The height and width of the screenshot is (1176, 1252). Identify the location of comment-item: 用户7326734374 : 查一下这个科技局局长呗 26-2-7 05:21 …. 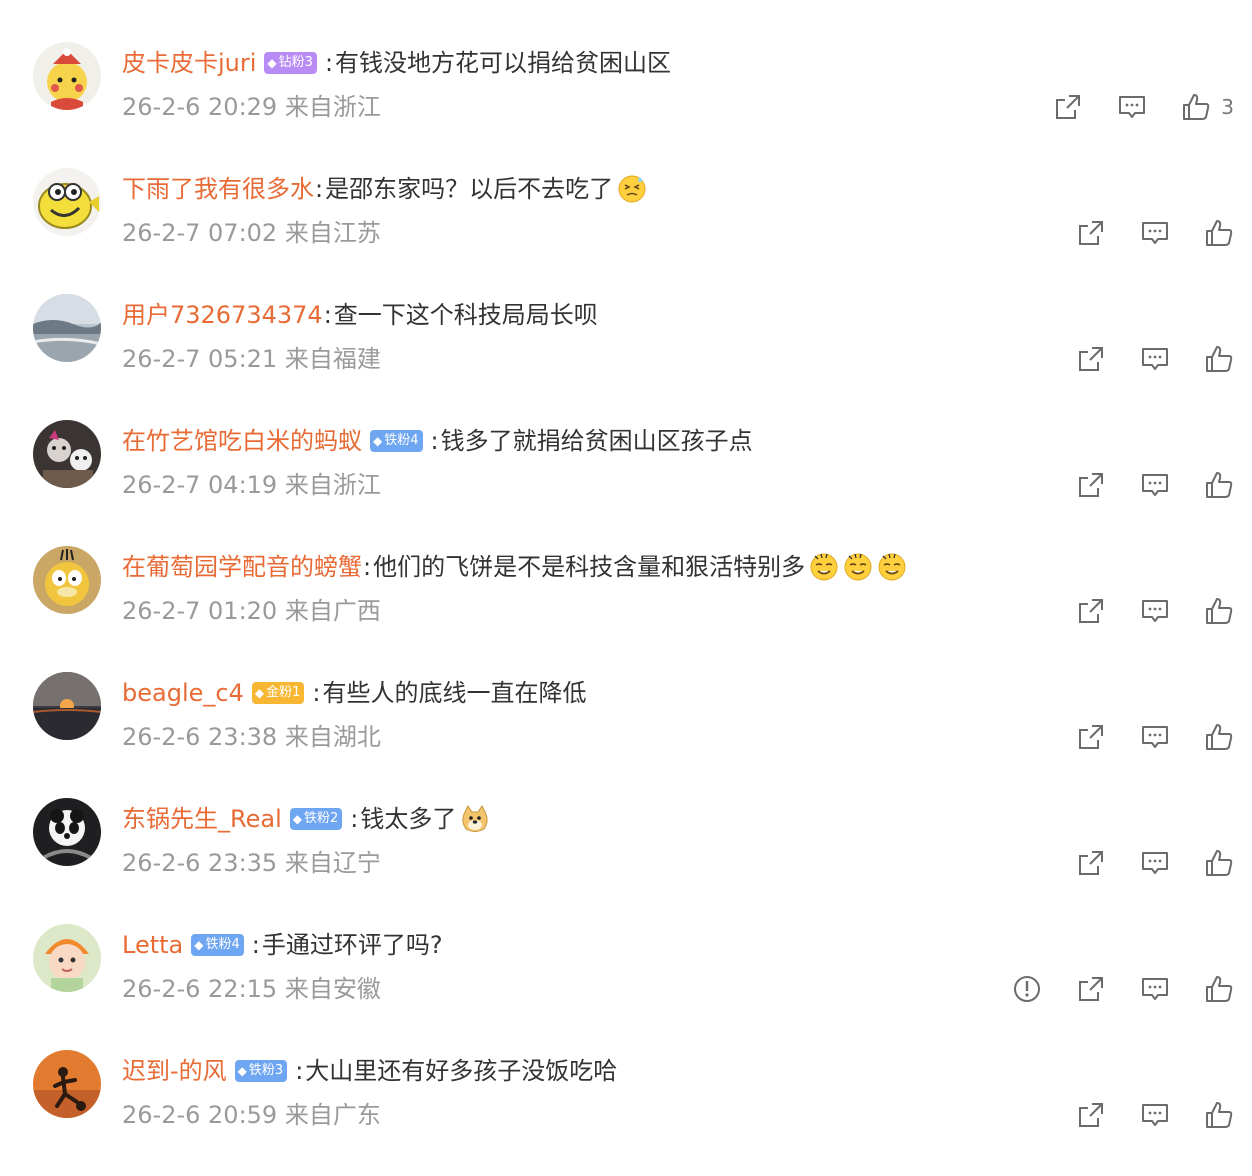
(626, 357).